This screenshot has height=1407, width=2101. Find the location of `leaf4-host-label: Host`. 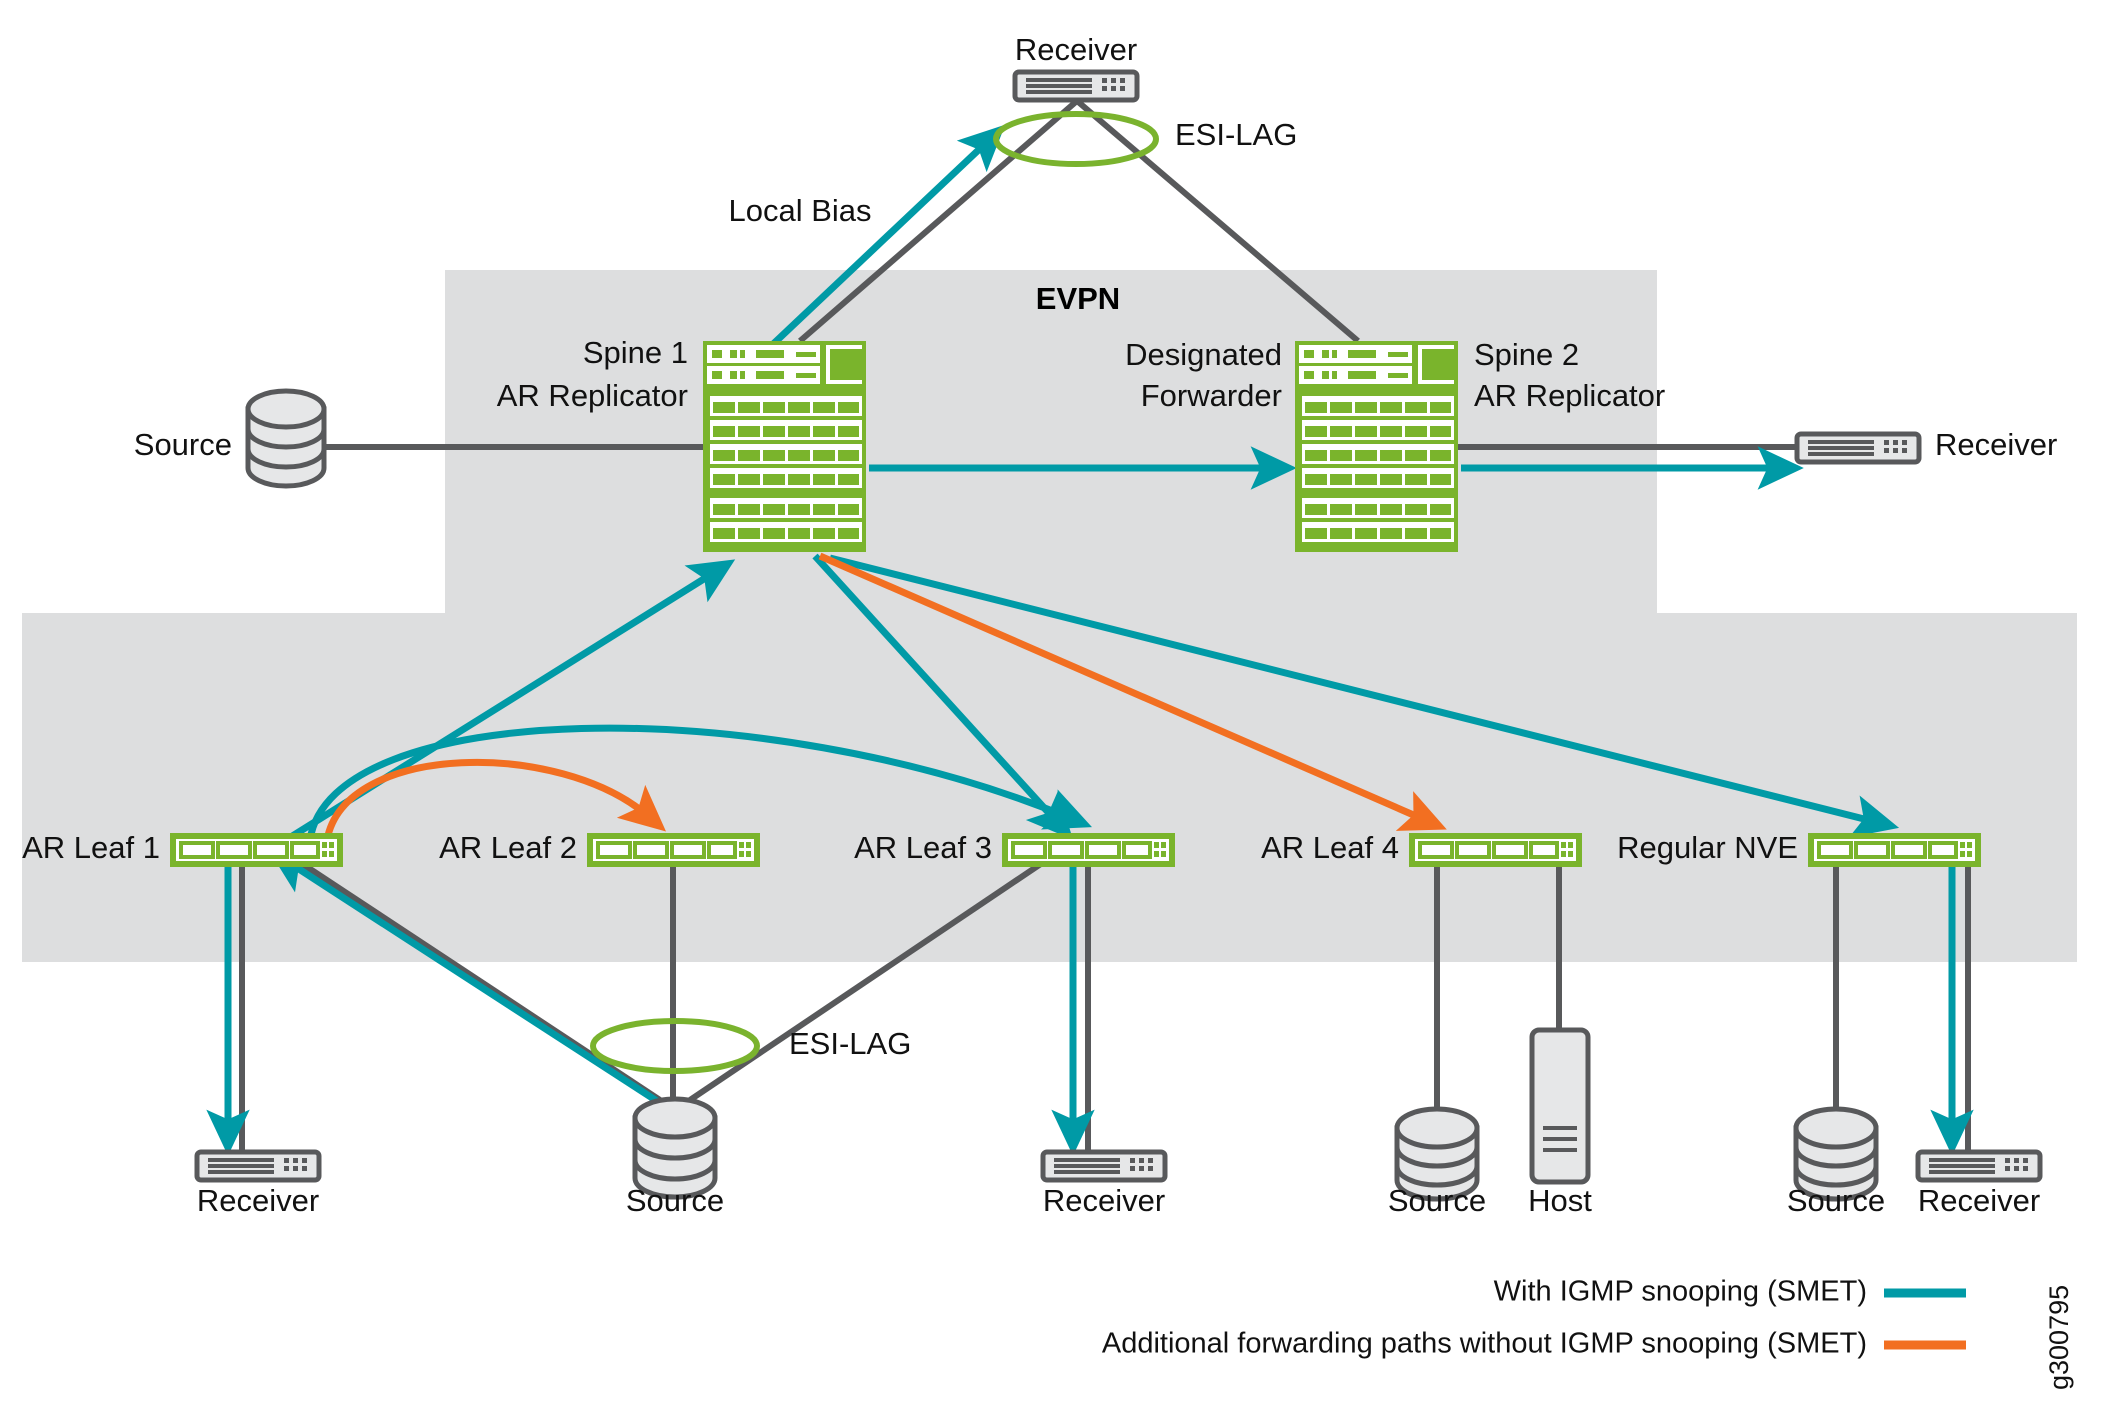

leaf4-host-label: Host is located at coordinates (1560, 1200).